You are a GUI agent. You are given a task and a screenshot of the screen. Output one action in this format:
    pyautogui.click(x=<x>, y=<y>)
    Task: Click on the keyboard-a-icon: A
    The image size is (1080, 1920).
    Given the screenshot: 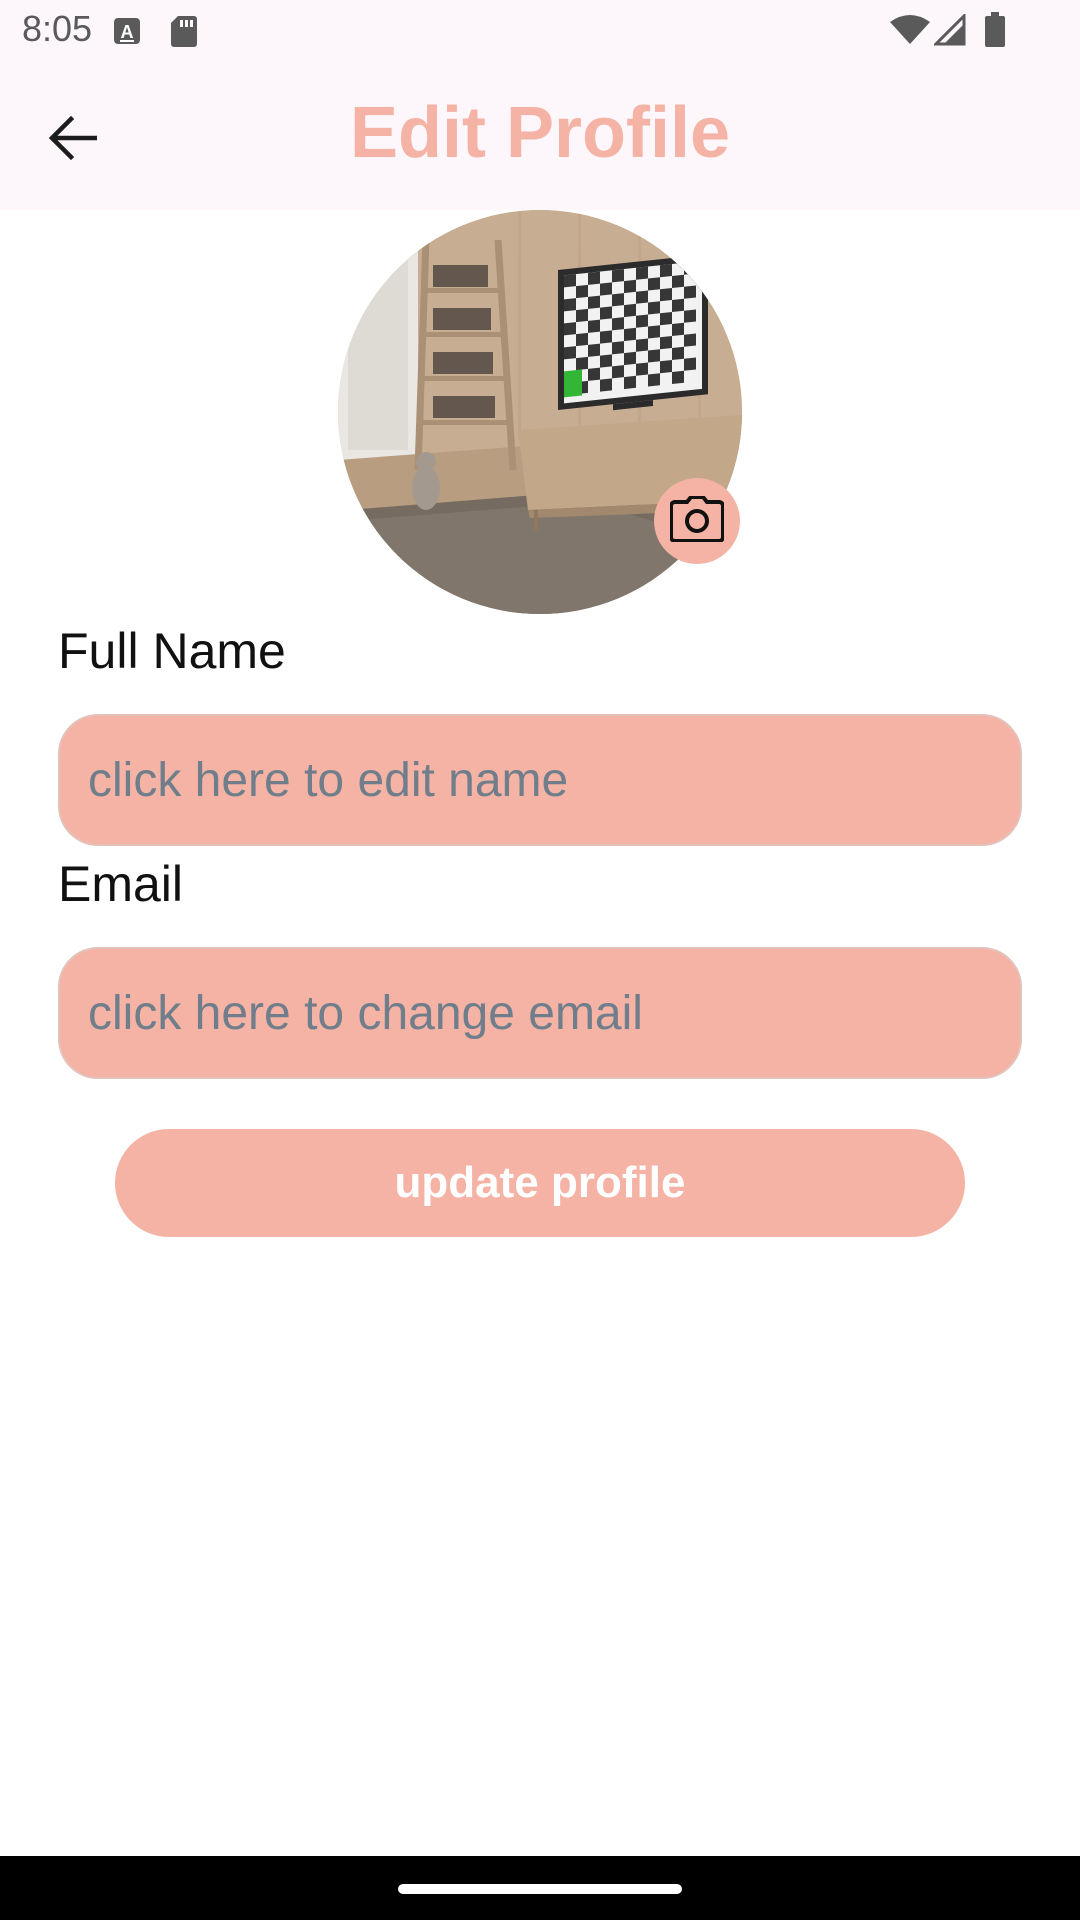 What is the action you would take?
    pyautogui.click(x=127, y=33)
    